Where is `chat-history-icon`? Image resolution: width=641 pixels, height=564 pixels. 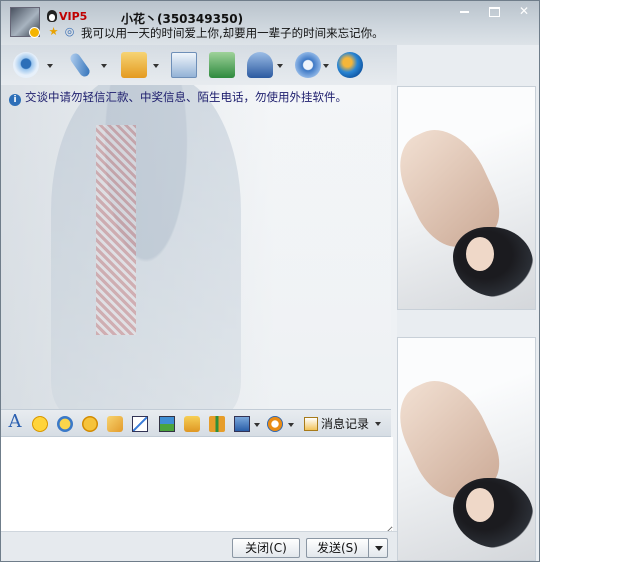 chat-history-icon is located at coordinates (311, 423).